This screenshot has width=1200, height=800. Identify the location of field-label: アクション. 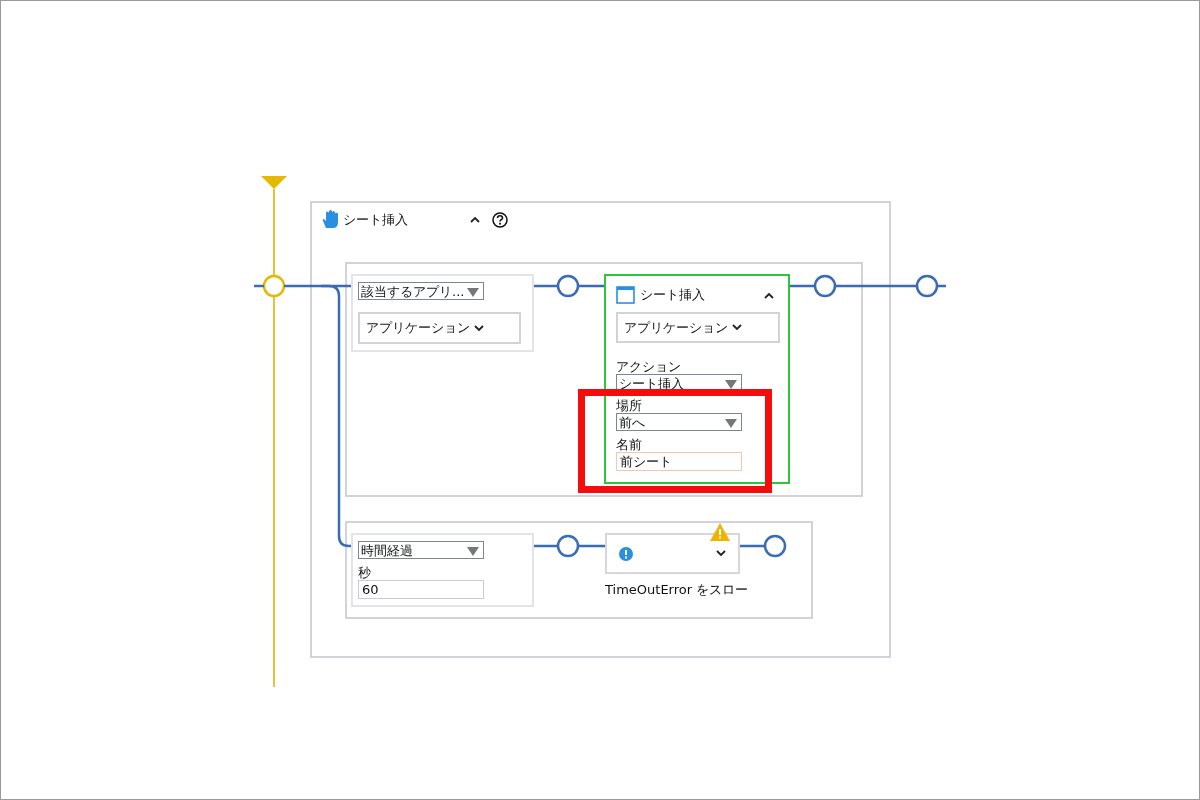
(648, 366).